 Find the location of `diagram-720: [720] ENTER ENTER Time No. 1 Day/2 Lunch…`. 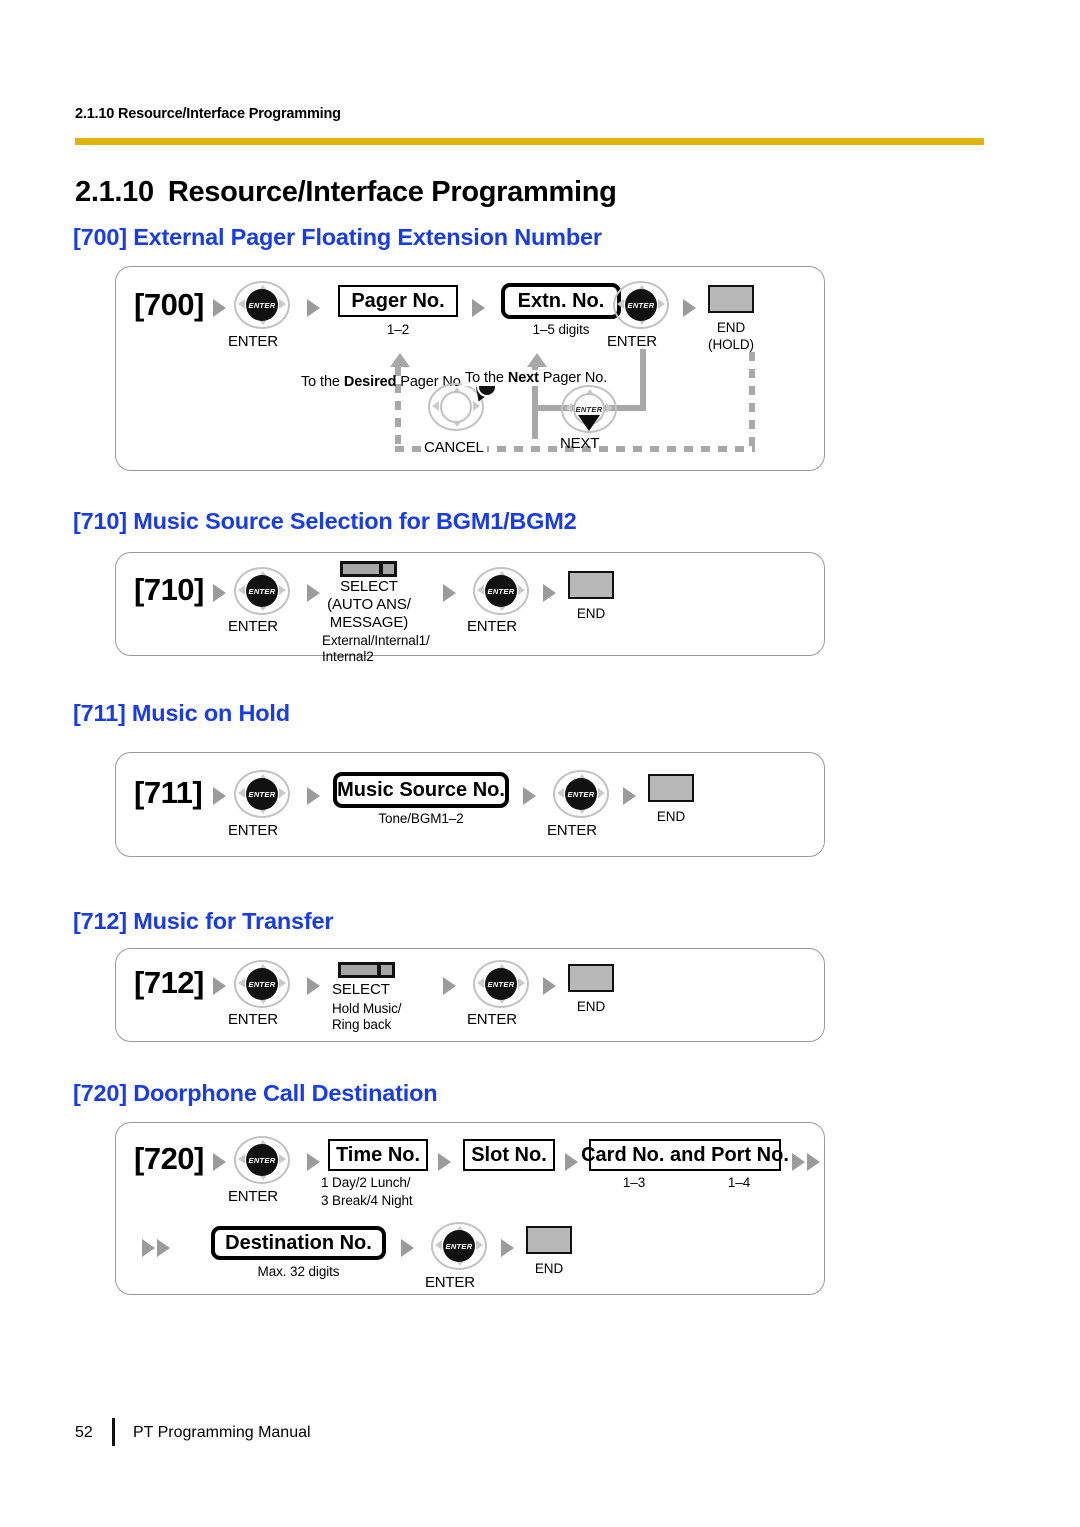

diagram-720: [720] ENTER ENTER Time No. 1 Day/2 Lunch… is located at coordinates (470, 1208).